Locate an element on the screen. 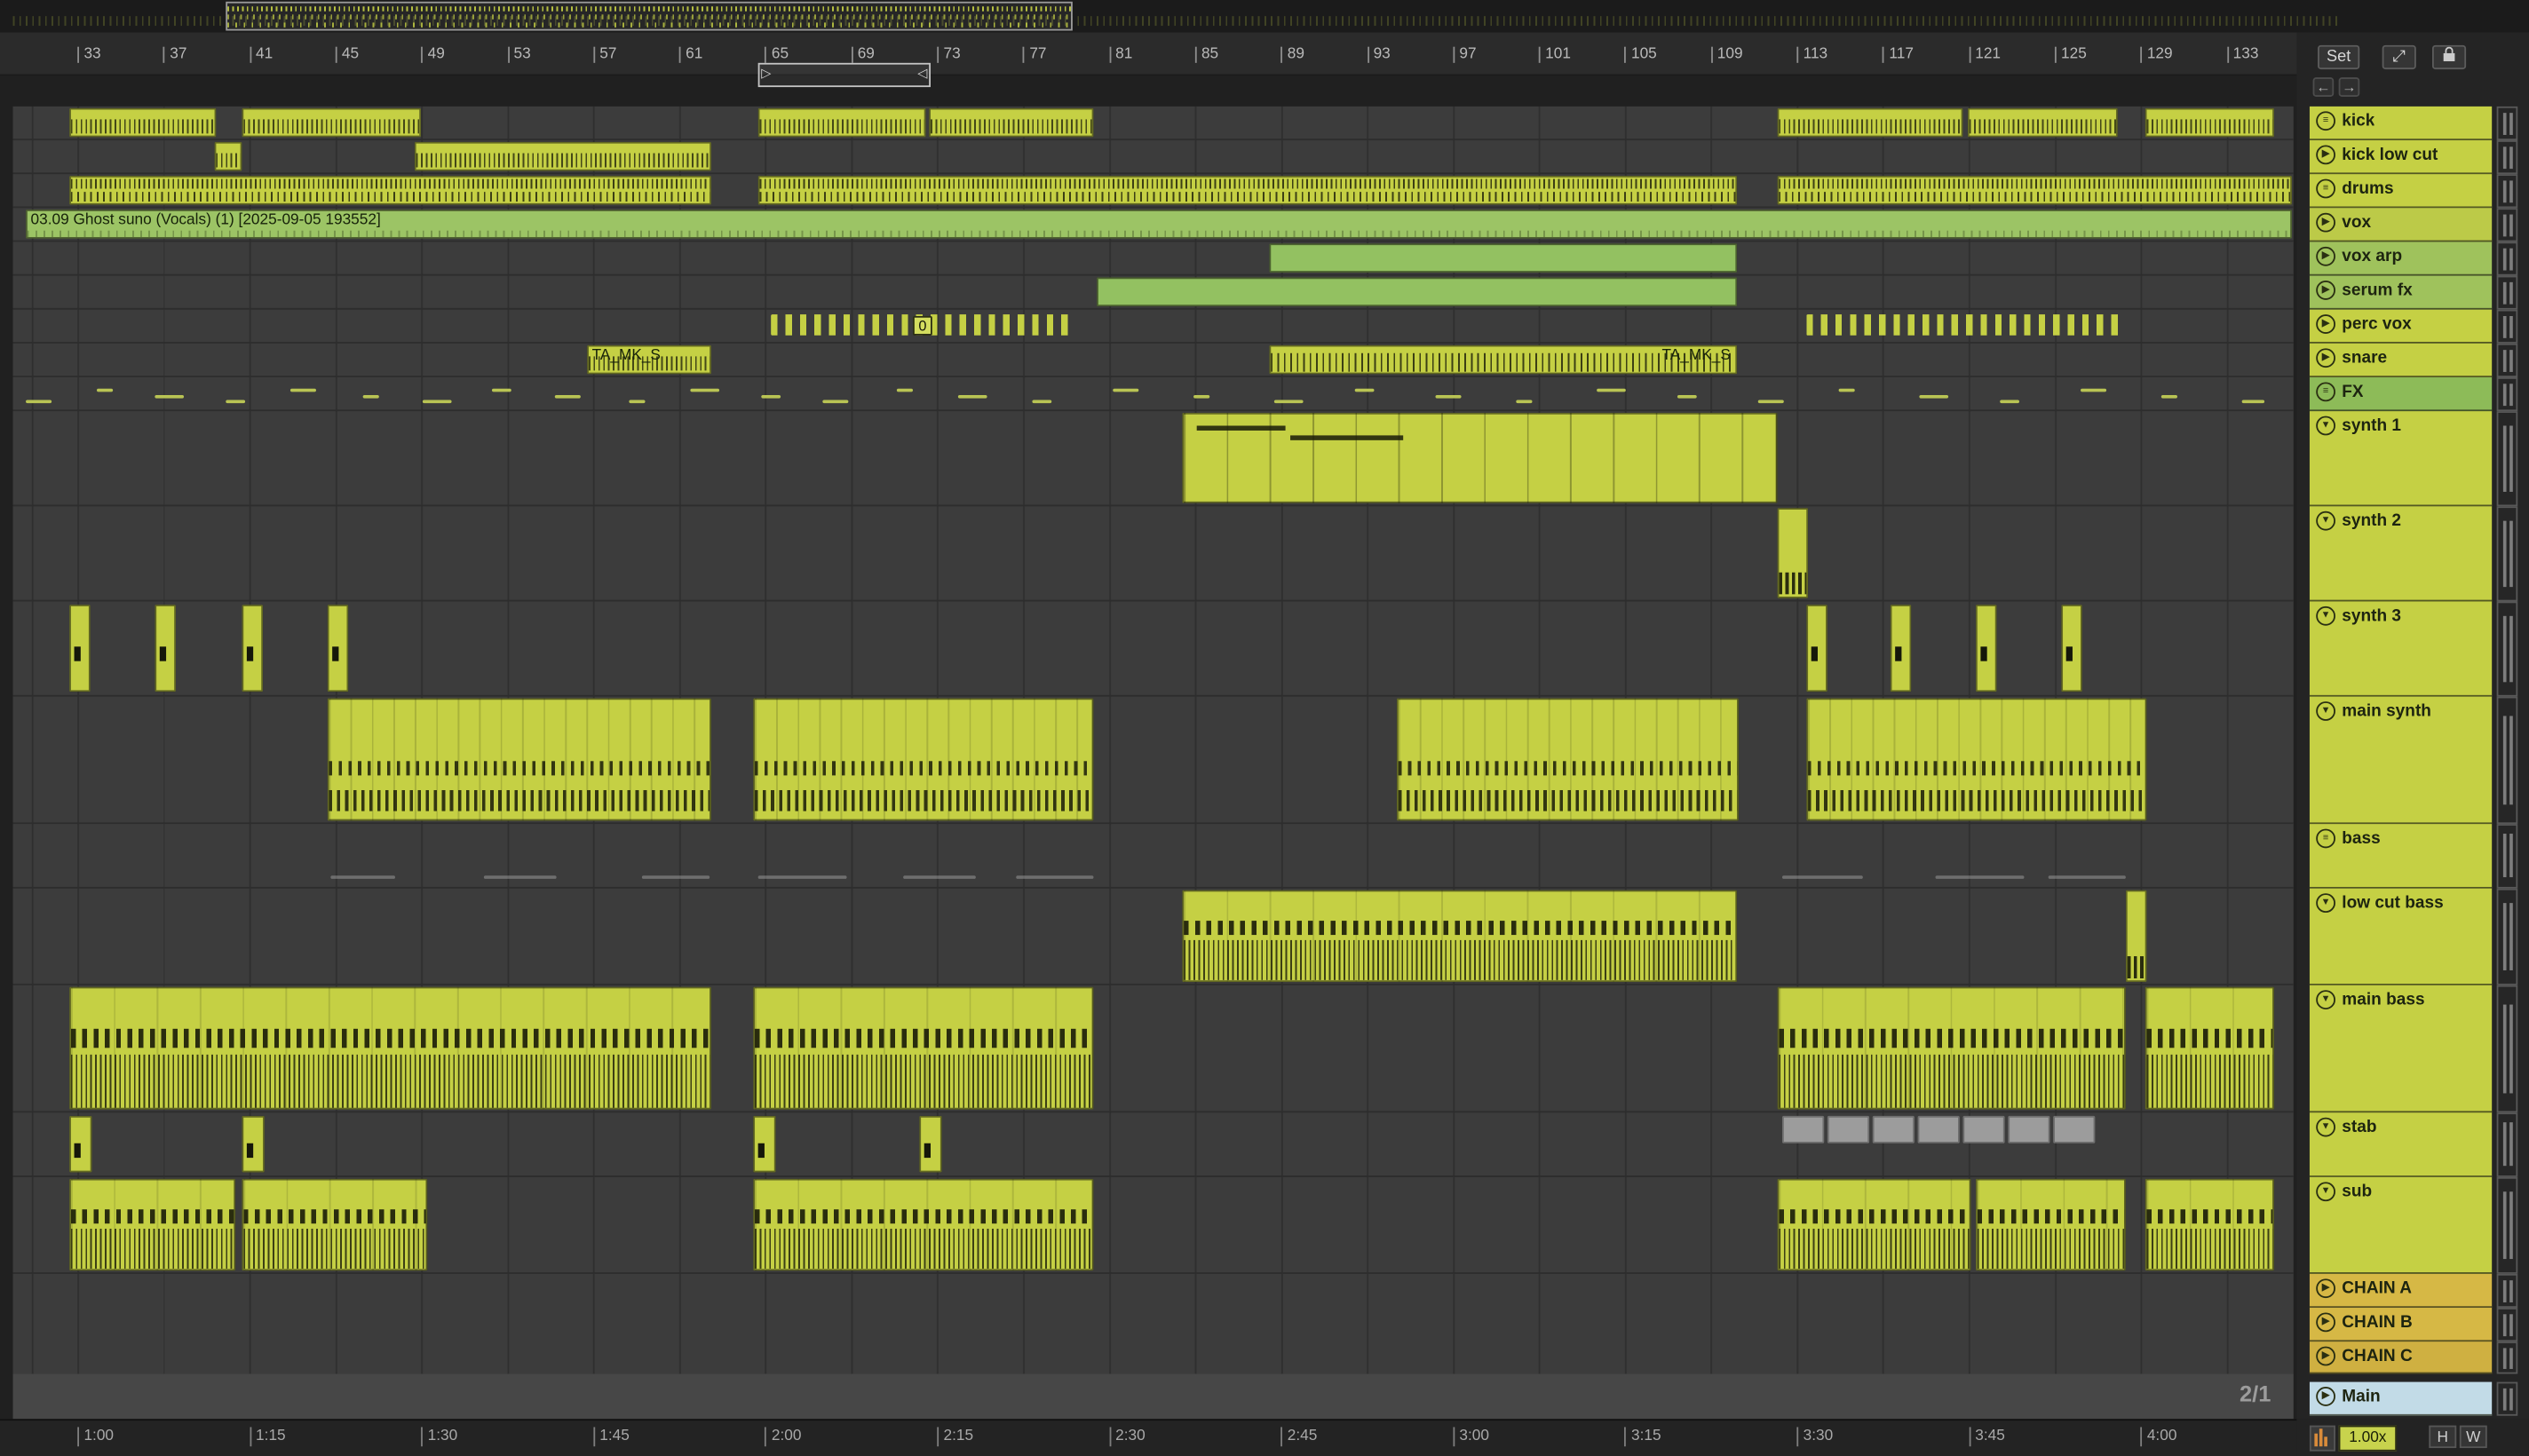  track-lane-stab is located at coordinates (1153, 1144).